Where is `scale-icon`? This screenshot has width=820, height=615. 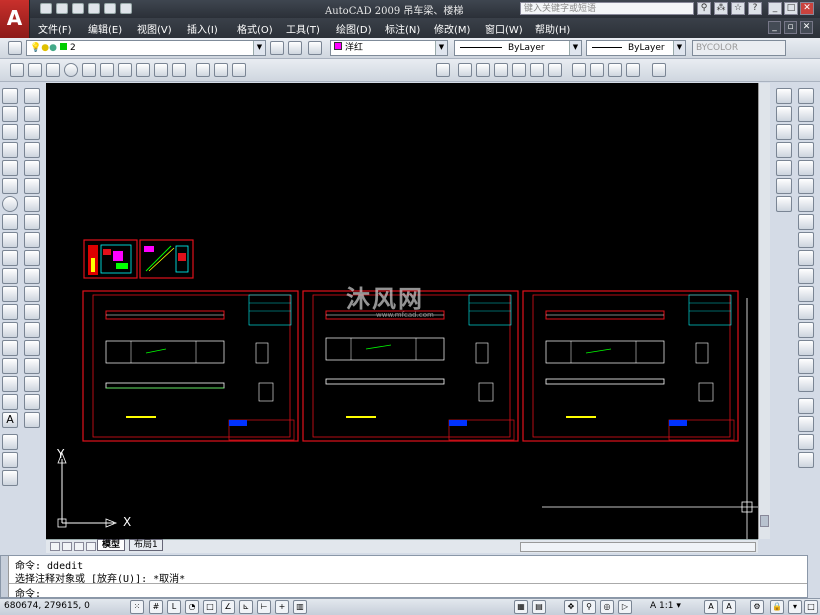 scale-icon is located at coordinates (806, 114).